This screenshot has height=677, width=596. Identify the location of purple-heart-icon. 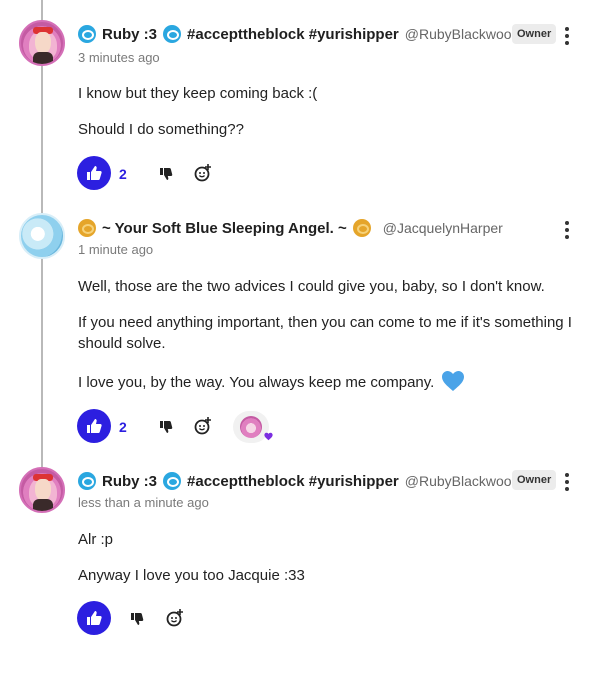
(268, 436).